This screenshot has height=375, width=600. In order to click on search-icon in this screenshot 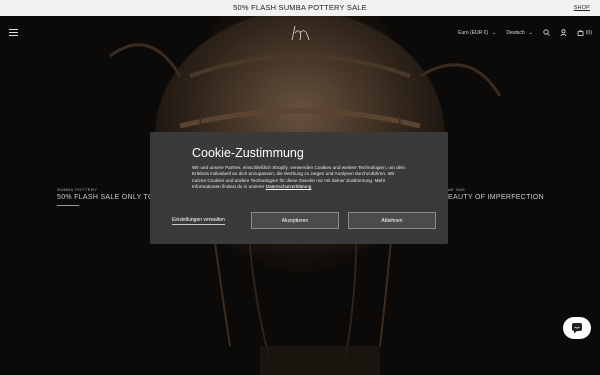, I will do `click(546, 32)`.